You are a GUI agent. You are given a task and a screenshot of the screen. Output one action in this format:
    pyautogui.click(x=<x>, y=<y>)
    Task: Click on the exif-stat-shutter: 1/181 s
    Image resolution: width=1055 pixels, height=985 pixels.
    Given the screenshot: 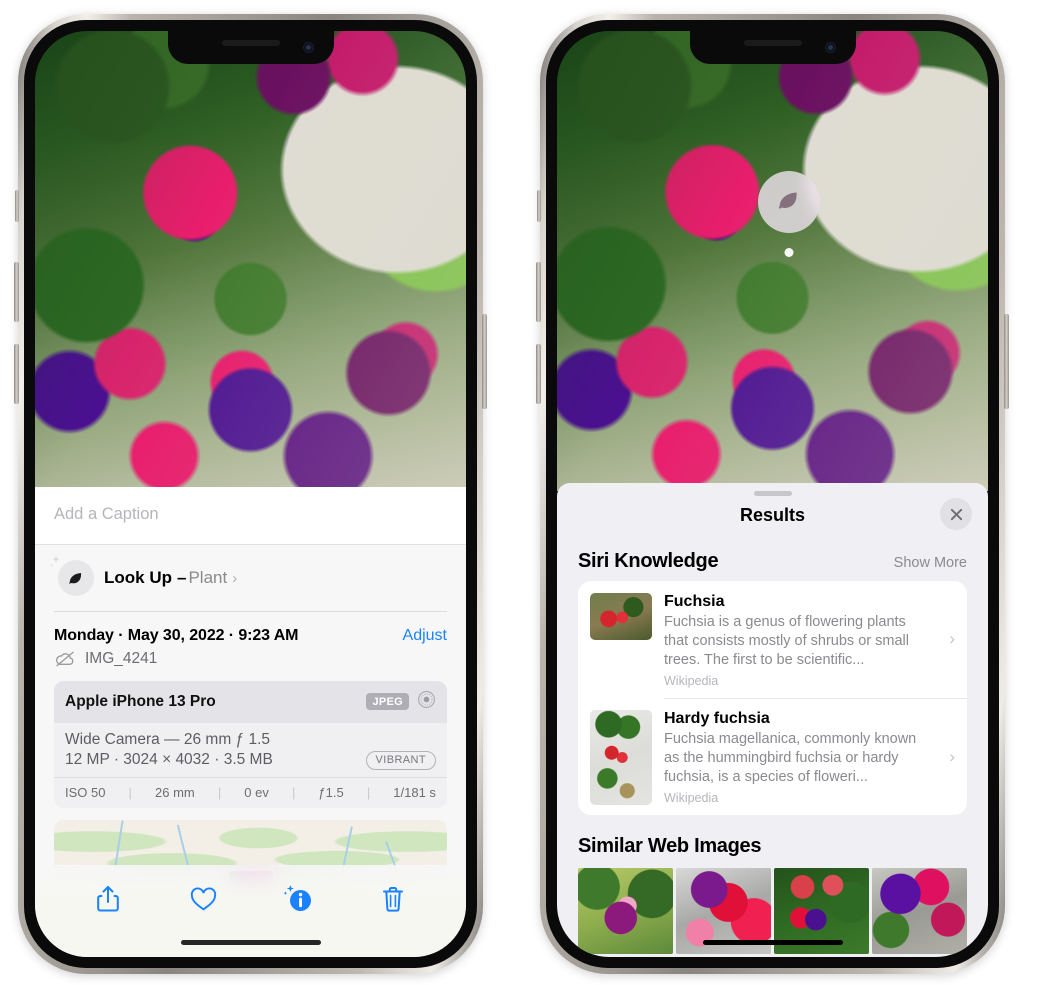 What is the action you would take?
    pyautogui.click(x=414, y=792)
    